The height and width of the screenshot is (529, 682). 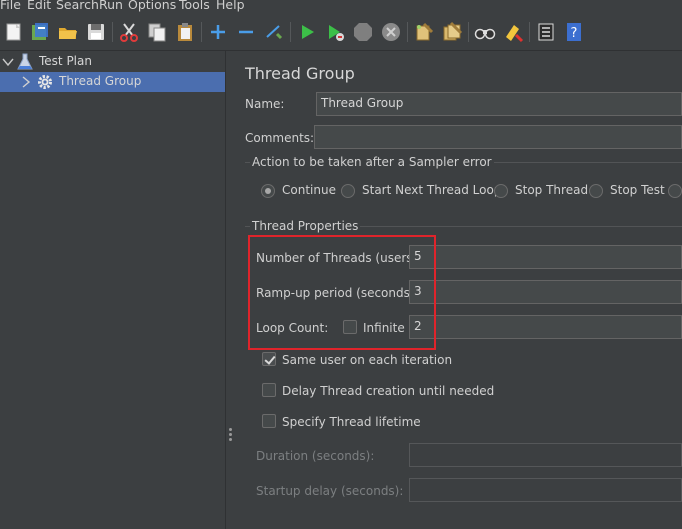 What do you see at coordinates (351, 422) in the screenshot?
I see `thread-lifetime-label: Specify Thread lifetime` at bounding box center [351, 422].